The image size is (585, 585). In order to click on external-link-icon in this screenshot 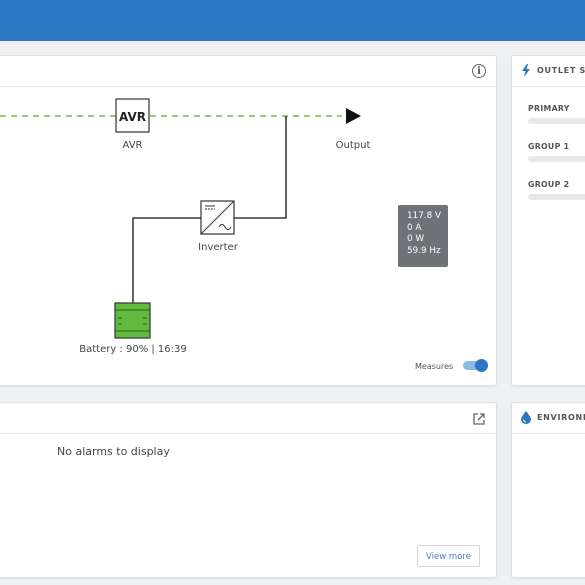, I will do `click(479, 419)`.